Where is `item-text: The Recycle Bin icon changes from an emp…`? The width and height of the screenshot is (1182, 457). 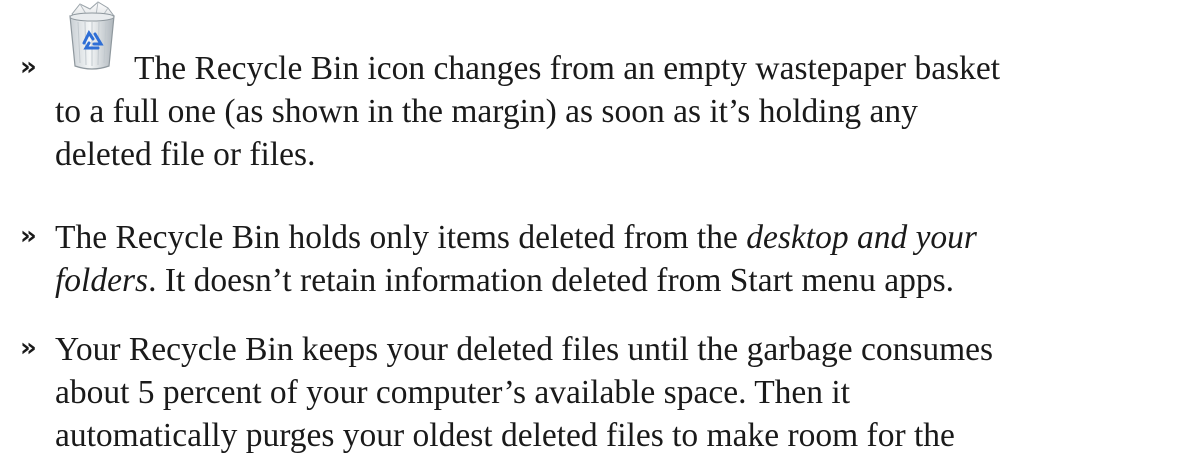 item-text: The Recycle Bin icon changes from an emp… is located at coordinates (658, 68).